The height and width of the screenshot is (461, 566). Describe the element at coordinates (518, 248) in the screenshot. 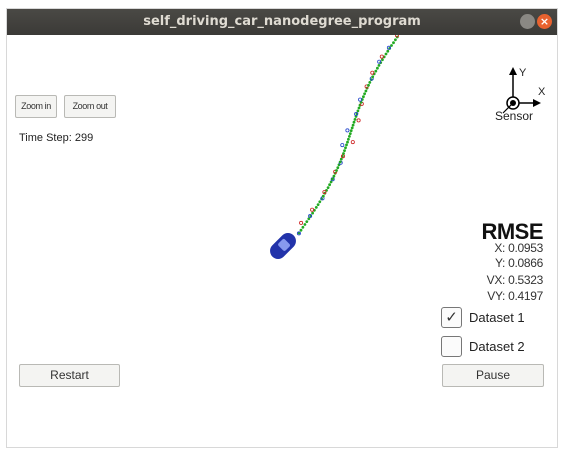

I see `rmse-x: X: 0.0953` at that location.